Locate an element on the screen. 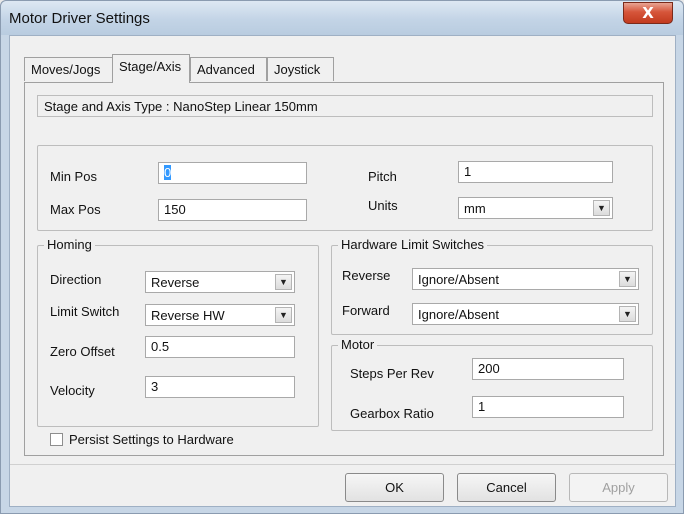  tab-moves-jogs: Moves/Jogs is located at coordinates (68, 69).